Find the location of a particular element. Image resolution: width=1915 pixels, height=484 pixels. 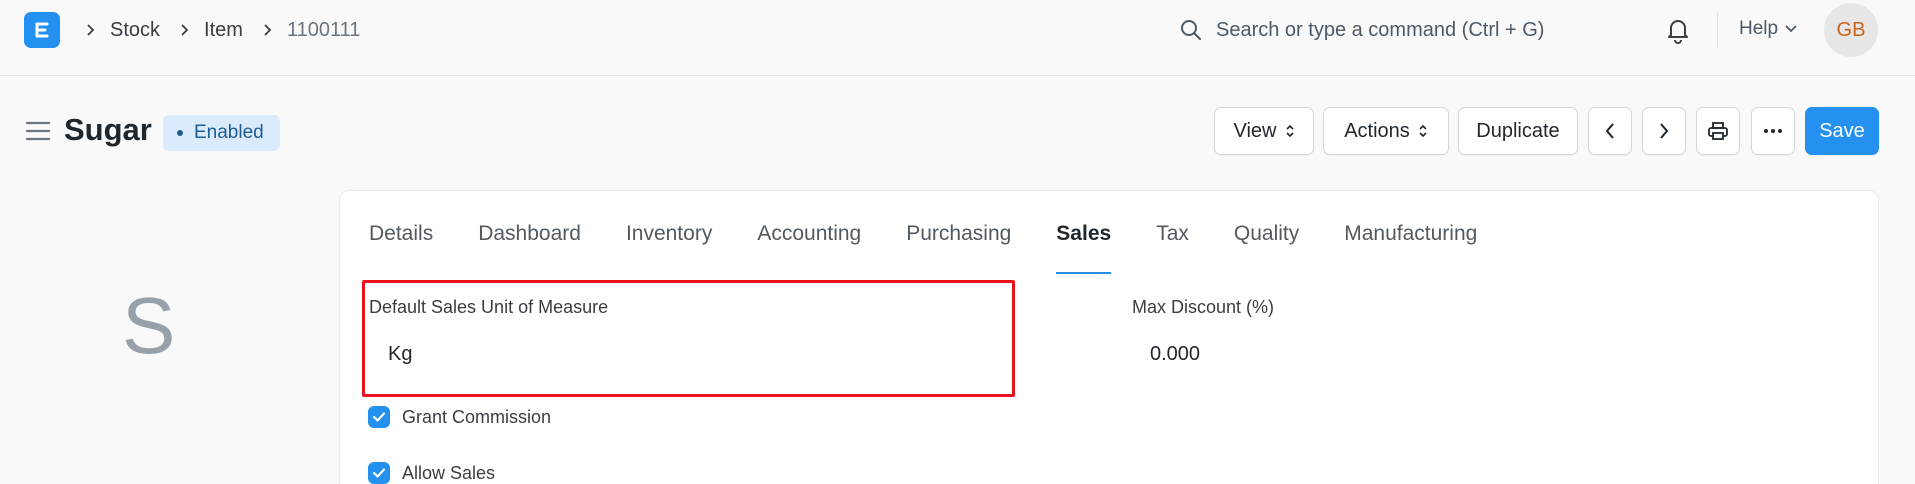

actions-button: Actions is located at coordinates (1386, 131).